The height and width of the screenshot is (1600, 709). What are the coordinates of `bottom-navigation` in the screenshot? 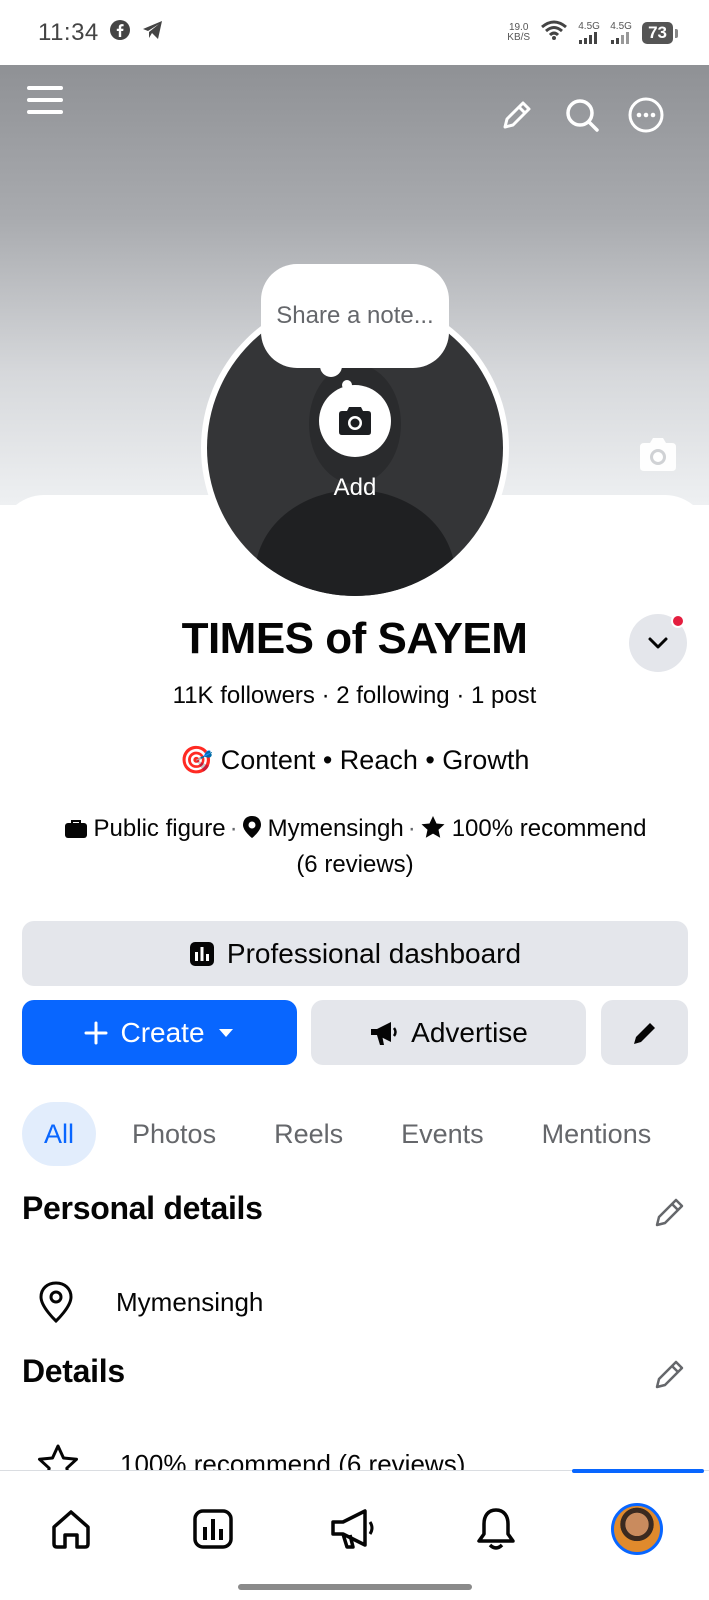 It's located at (354, 1534).